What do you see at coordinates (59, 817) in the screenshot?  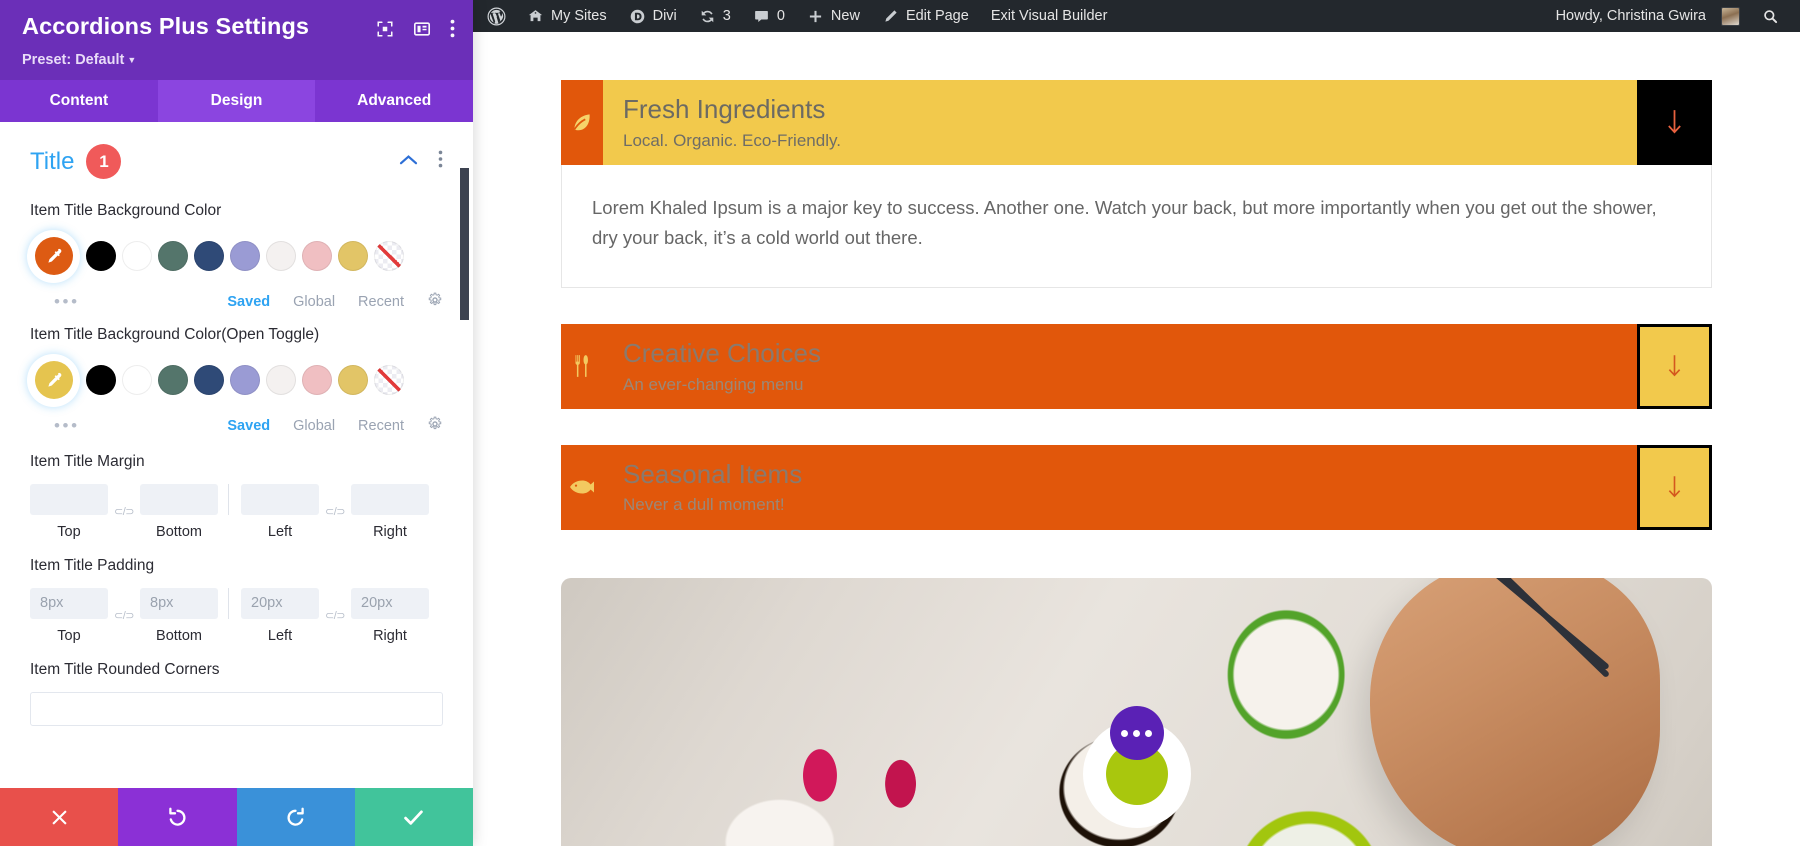 I see `cancel-button` at bounding box center [59, 817].